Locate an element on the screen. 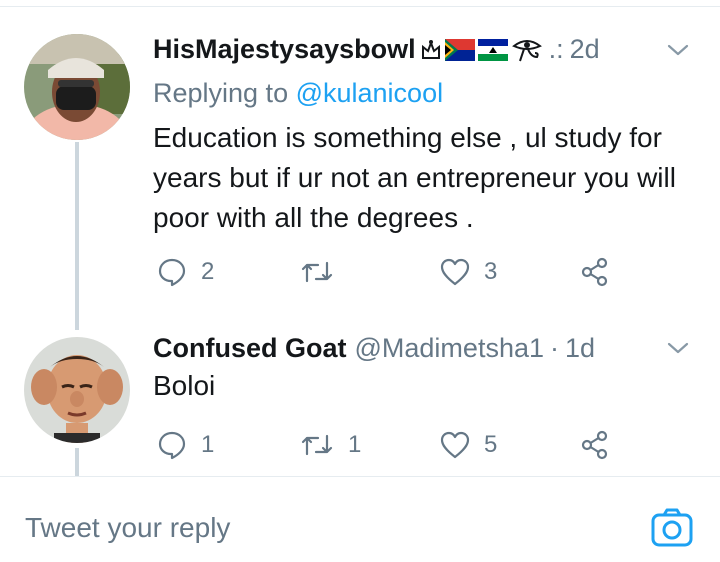  name-emoji-flags is located at coordinates (481, 50).